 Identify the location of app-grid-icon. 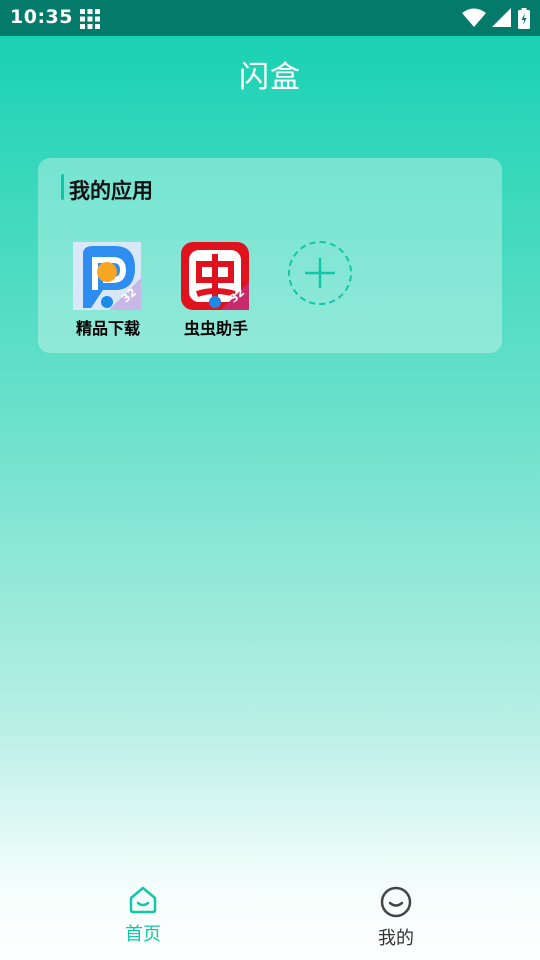
(90, 19).